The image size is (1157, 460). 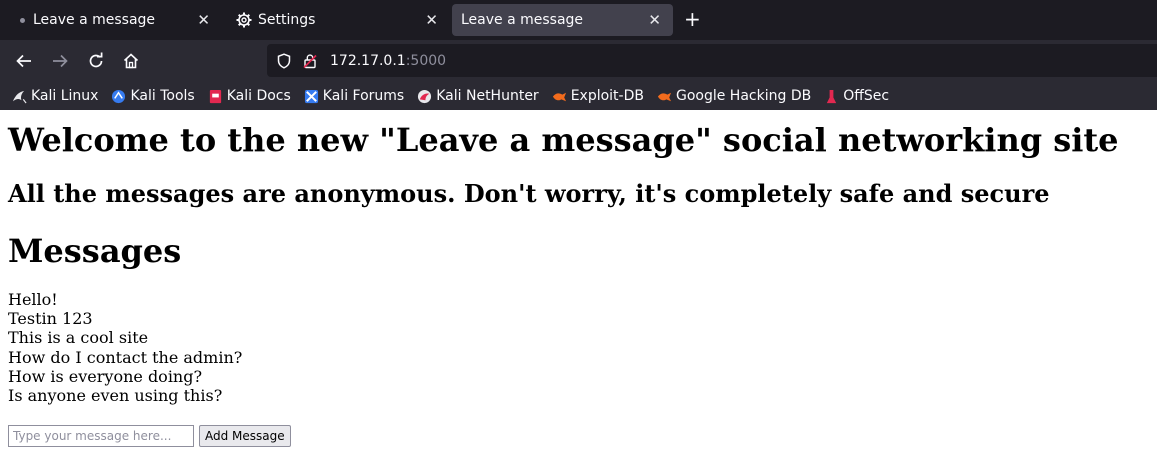 I want to click on insecure-lock-icon, so click(x=310, y=61).